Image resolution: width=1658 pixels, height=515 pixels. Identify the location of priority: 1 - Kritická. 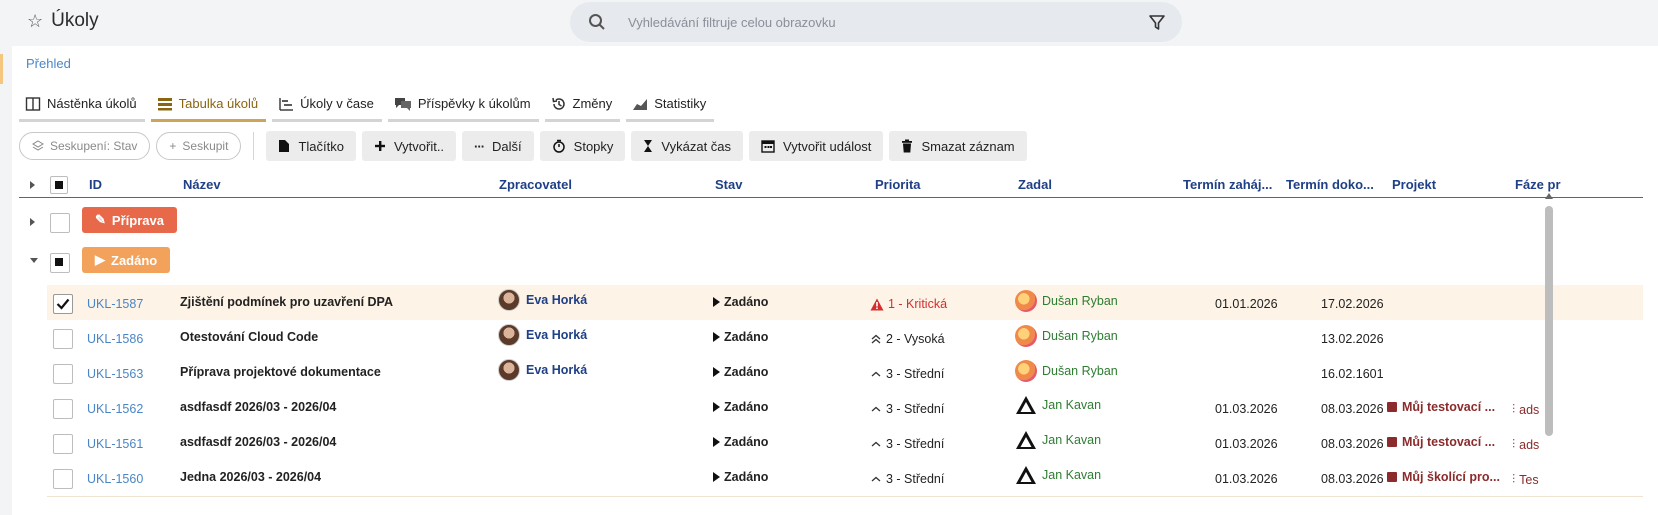
(908, 304).